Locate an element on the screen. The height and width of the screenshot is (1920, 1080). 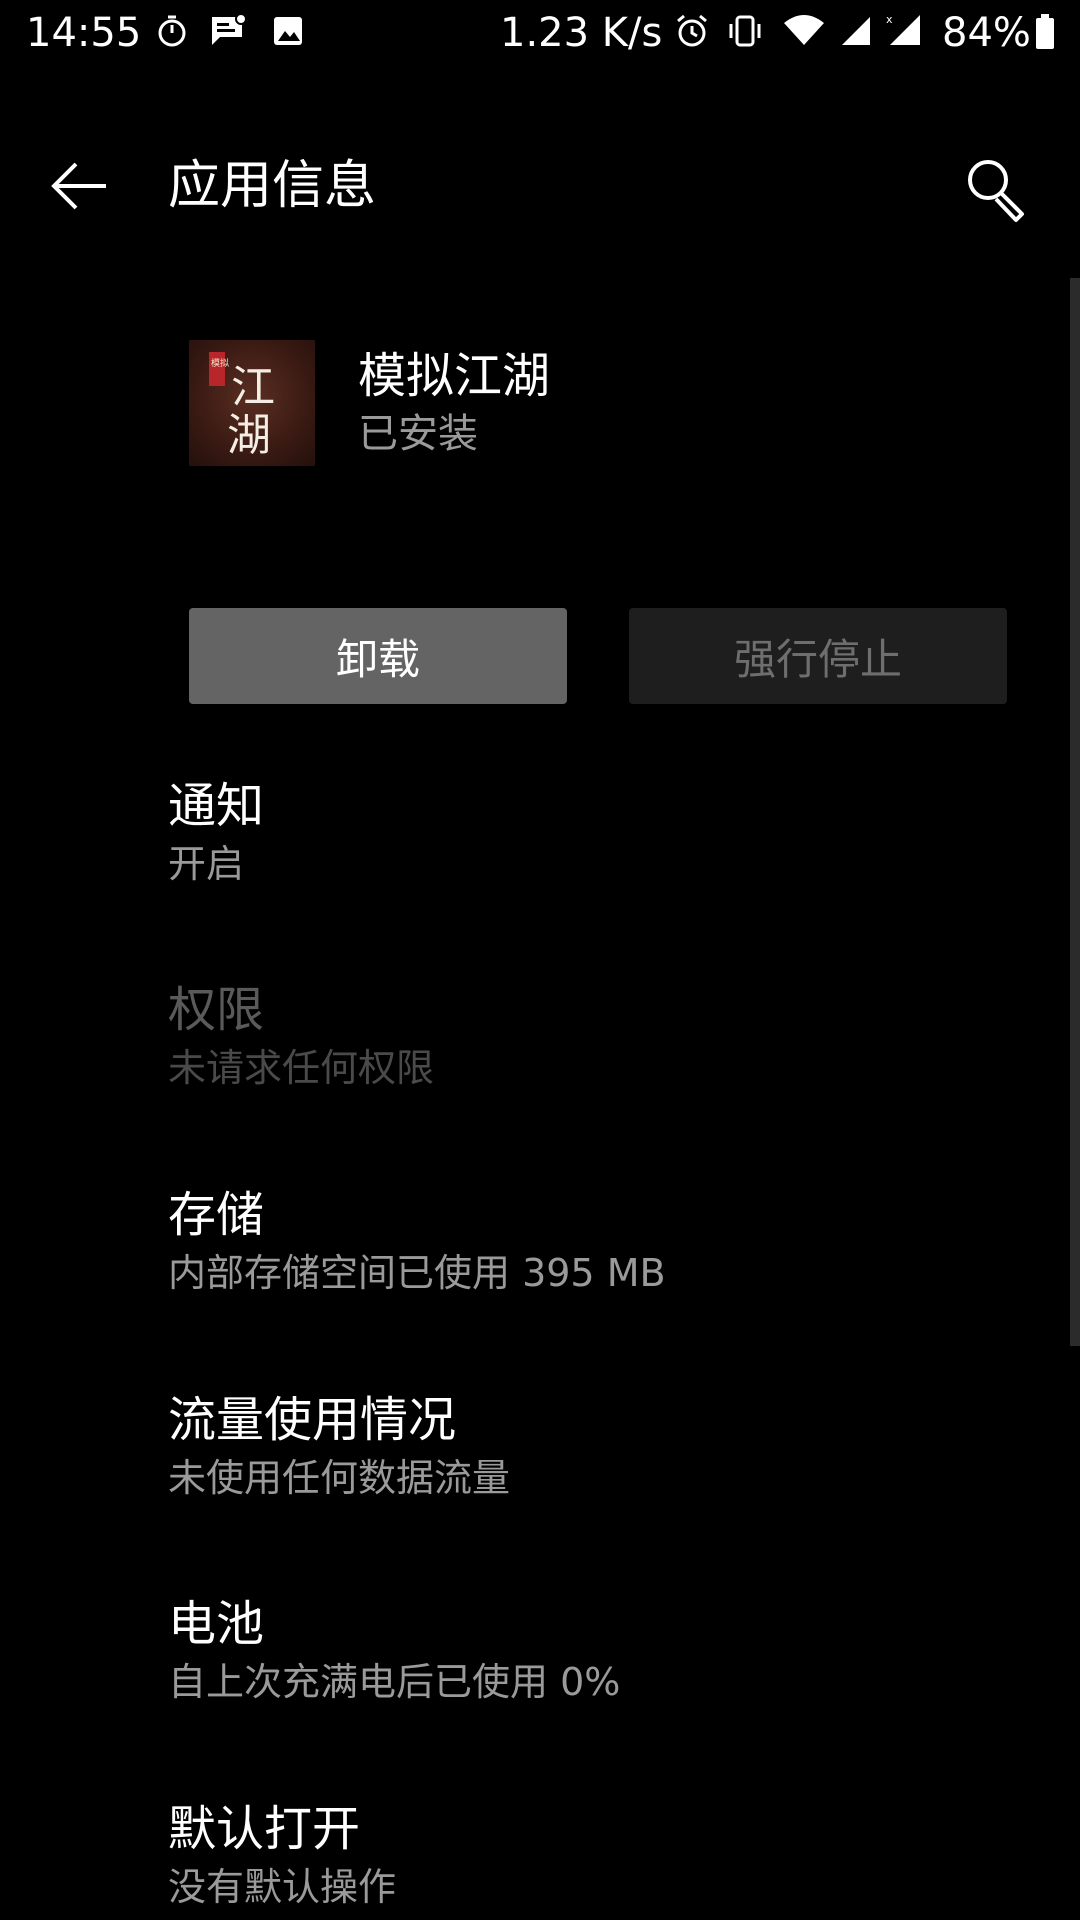
search-button is located at coordinates (996, 188).